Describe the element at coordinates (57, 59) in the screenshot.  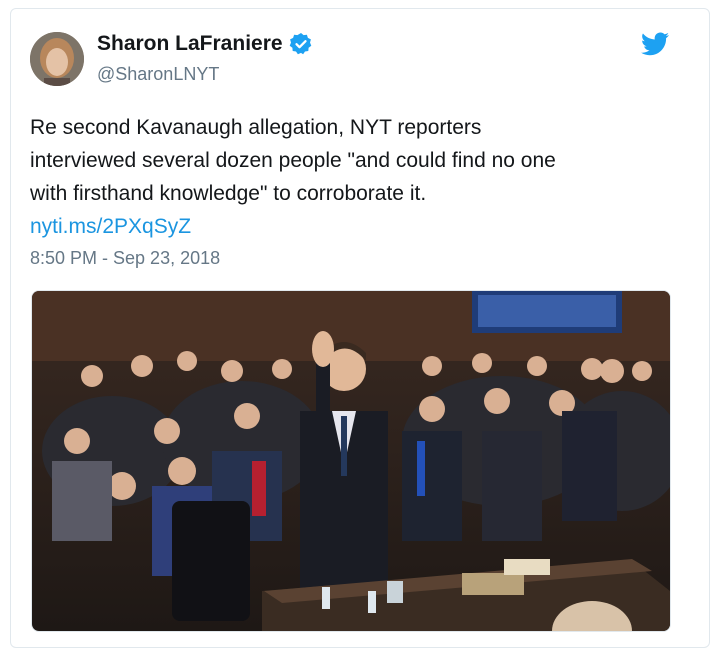
I see `avatar` at that location.